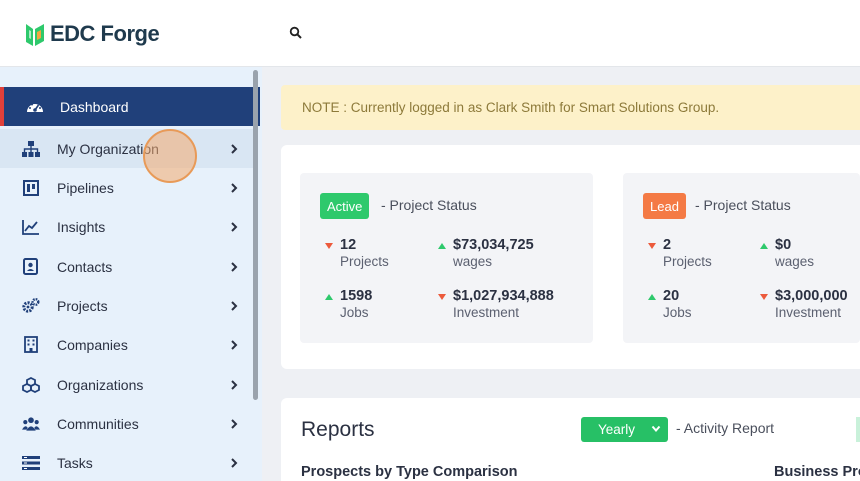  Describe the element at coordinates (31, 424) in the screenshot. I see `users-icon` at that location.